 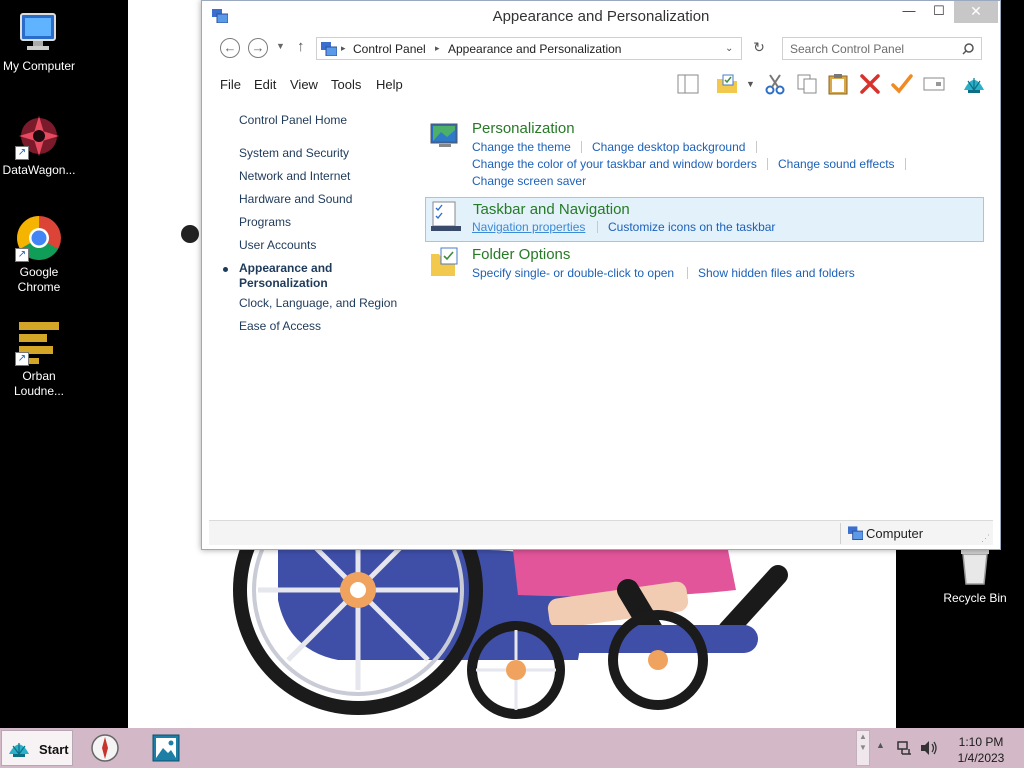 I want to click on desktop-icon-google-chrome: ↗ Google Chrome, so click(x=39, y=254).